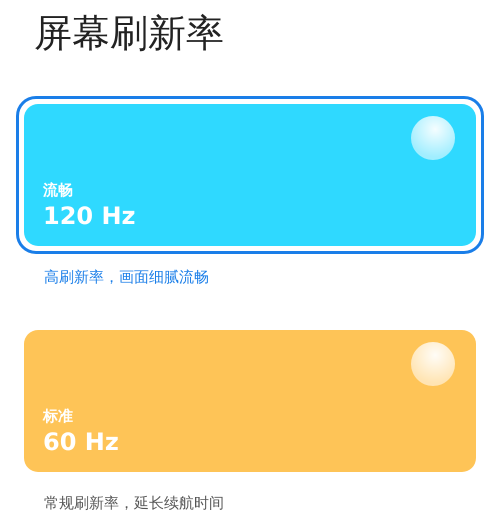  I want to click on page-title: 屏幕刷新率, so click(129, 33).